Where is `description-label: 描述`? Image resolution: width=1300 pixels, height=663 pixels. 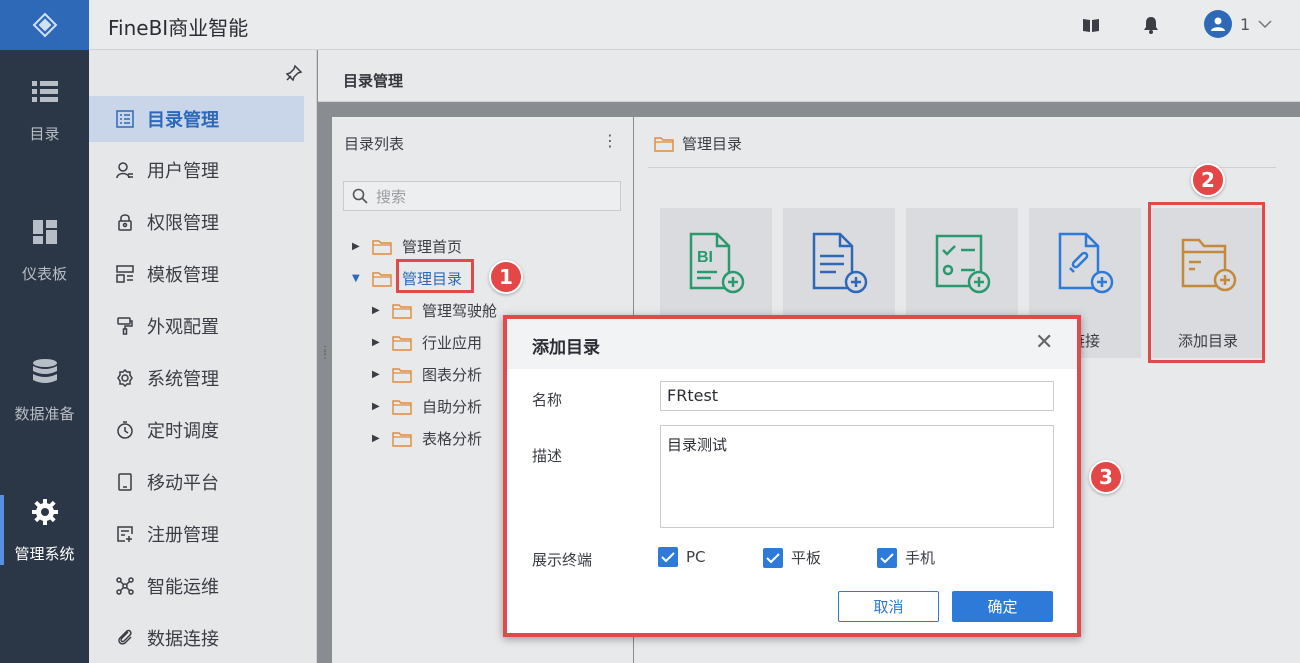 description-label: 描述 is located at coordinates (547, 456).